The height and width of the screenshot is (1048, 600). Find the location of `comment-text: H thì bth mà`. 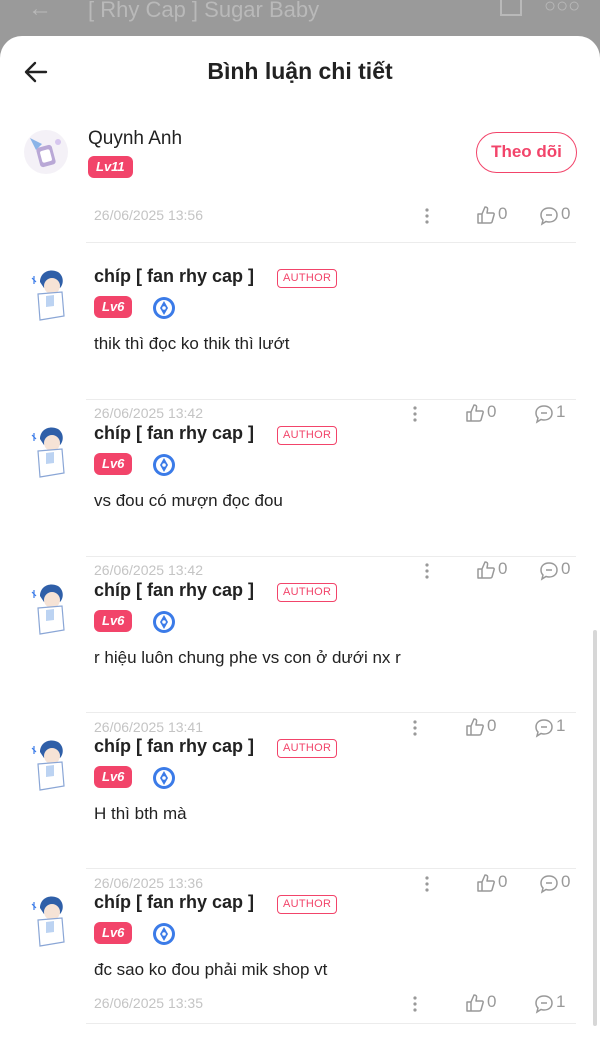

comment-text: H thì bth mà is located at coordinates (140, 813).